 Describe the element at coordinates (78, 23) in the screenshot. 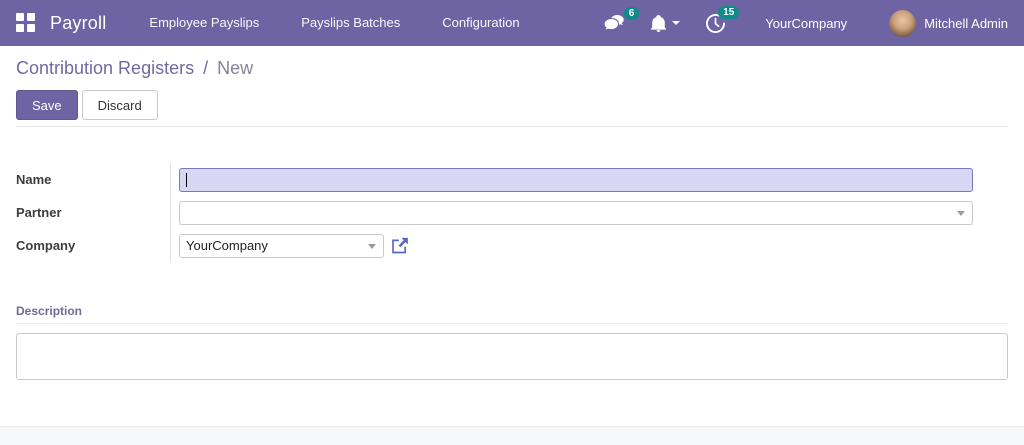

I see `app-brand: Payroll` at that location.